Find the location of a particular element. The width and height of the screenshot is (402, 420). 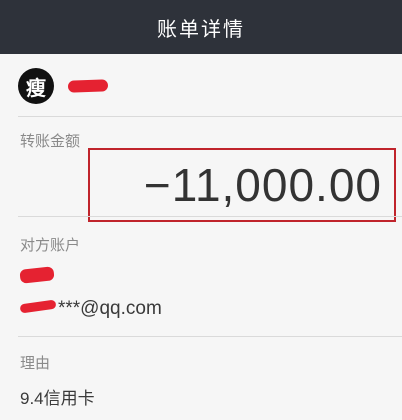

transfer-amount: −11,000.00 is located at coordinates (262, 185).